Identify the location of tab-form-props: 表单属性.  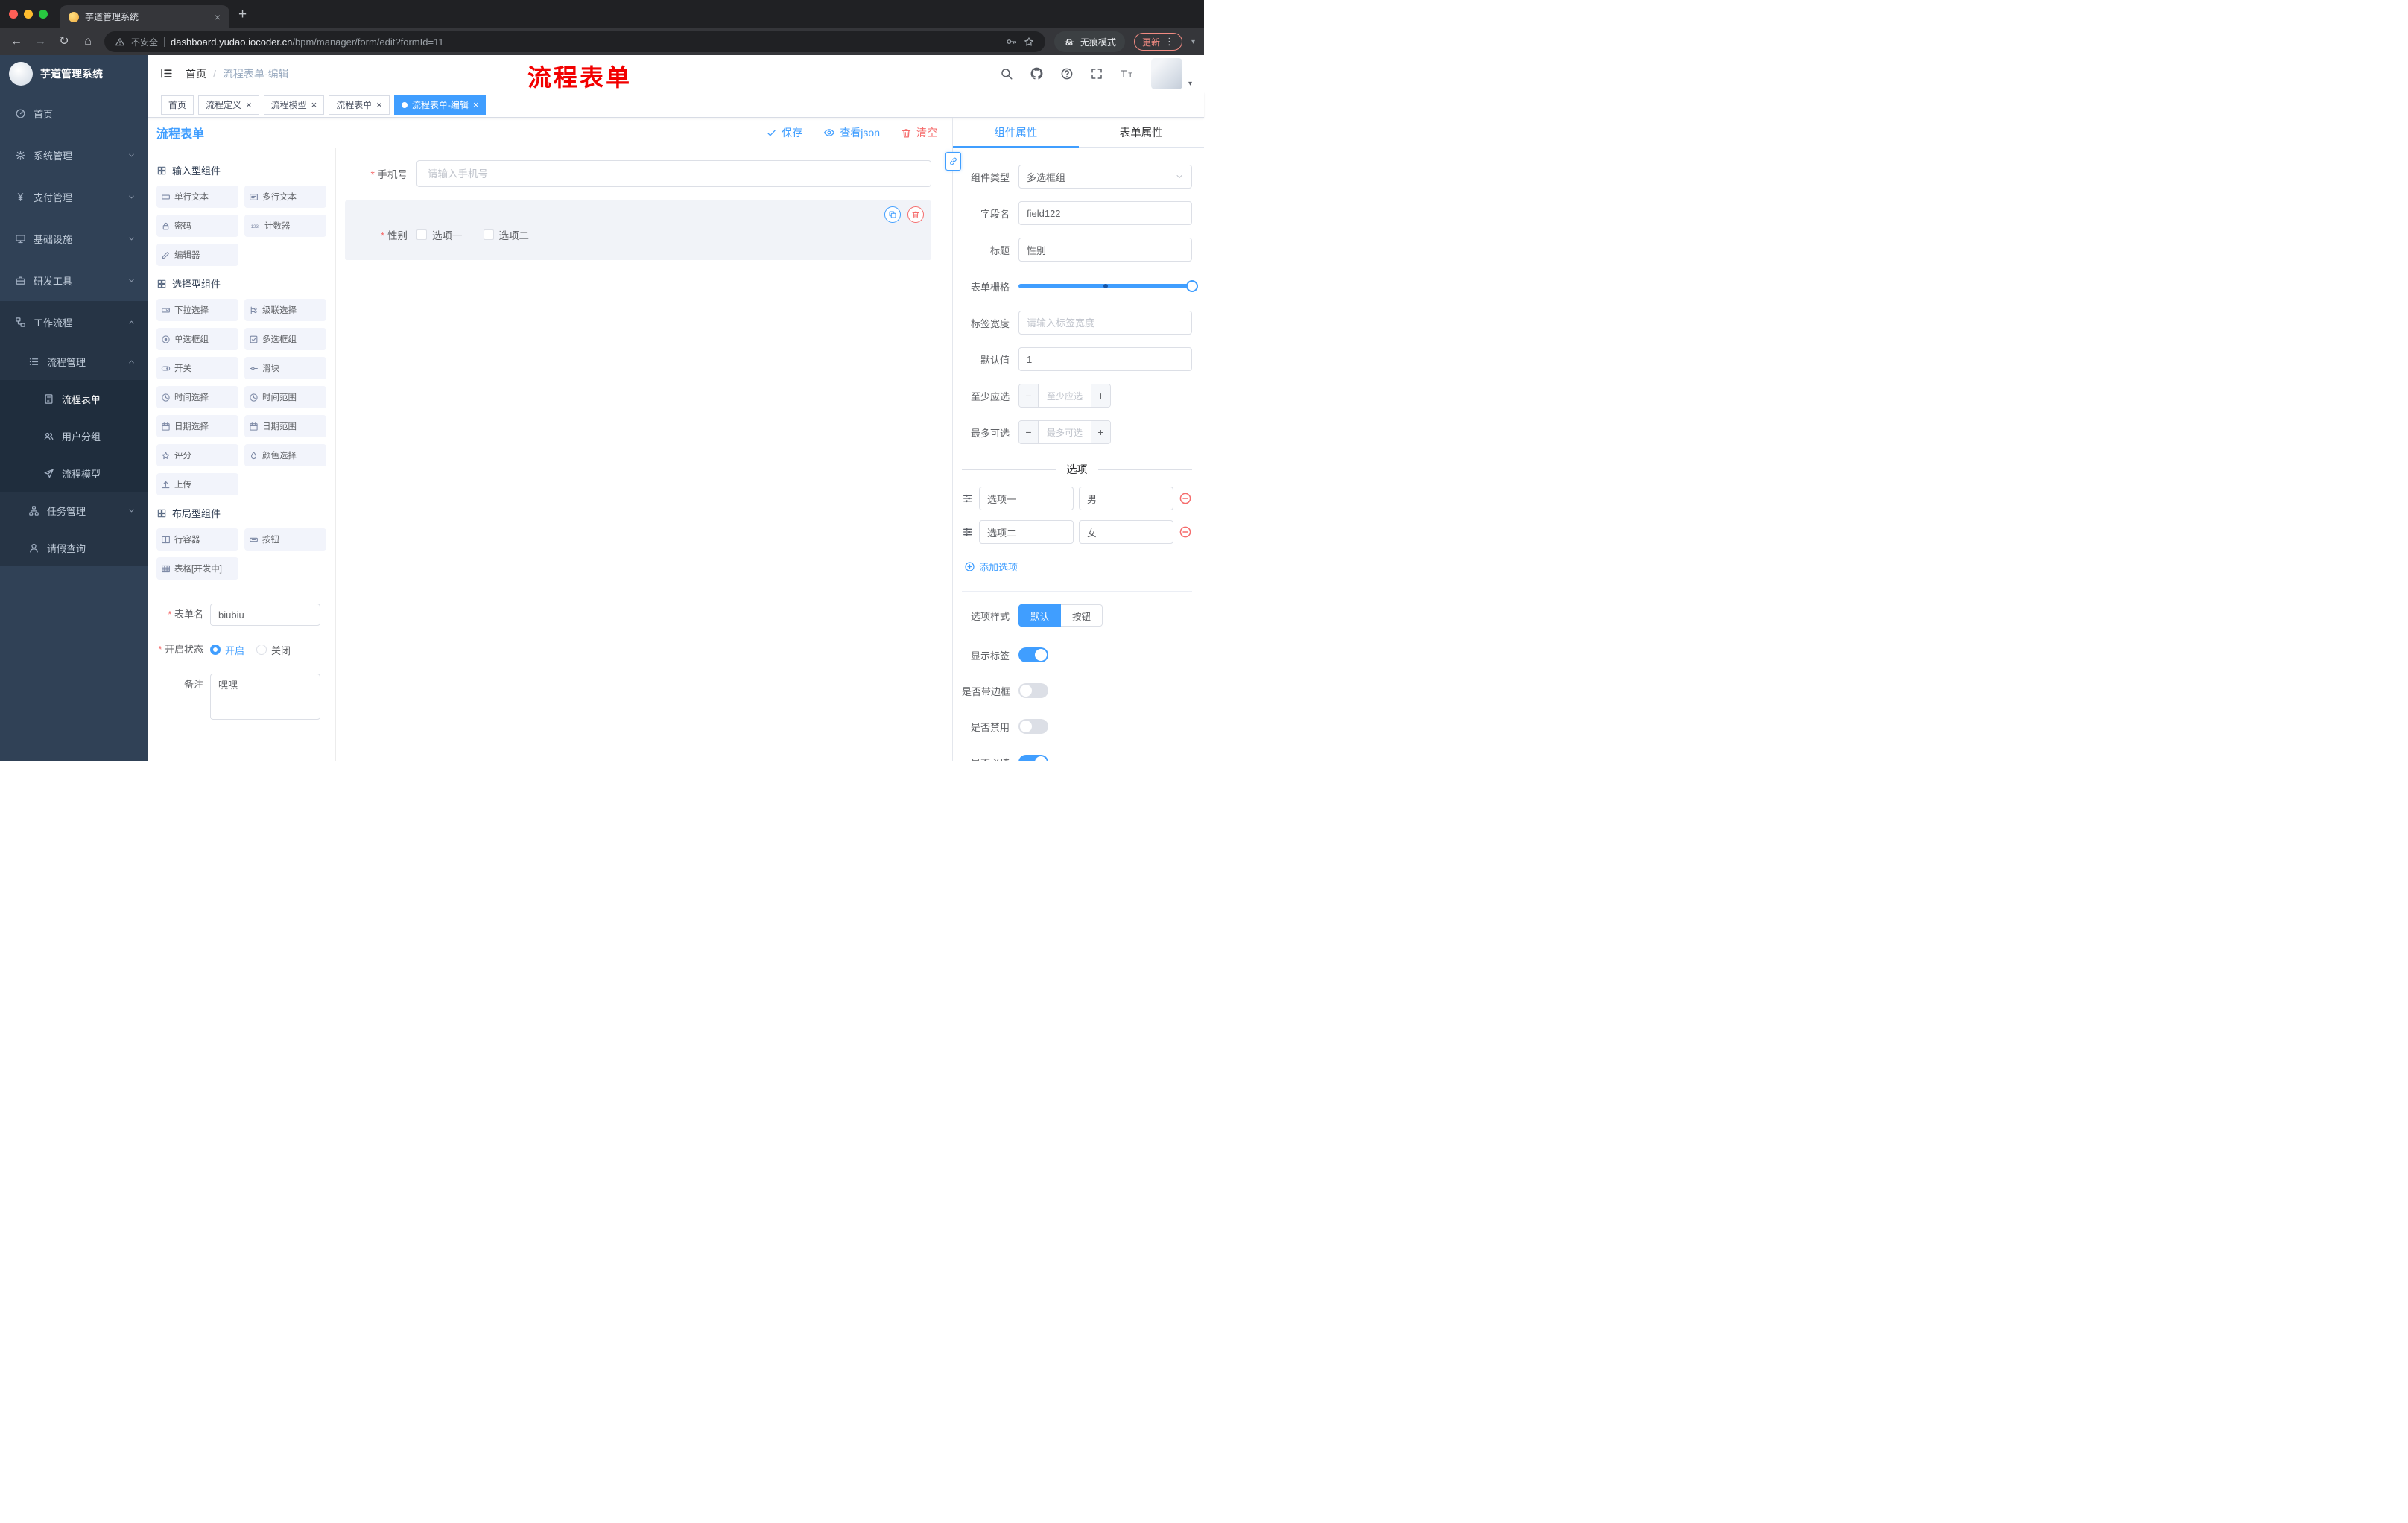
(1142, 133).